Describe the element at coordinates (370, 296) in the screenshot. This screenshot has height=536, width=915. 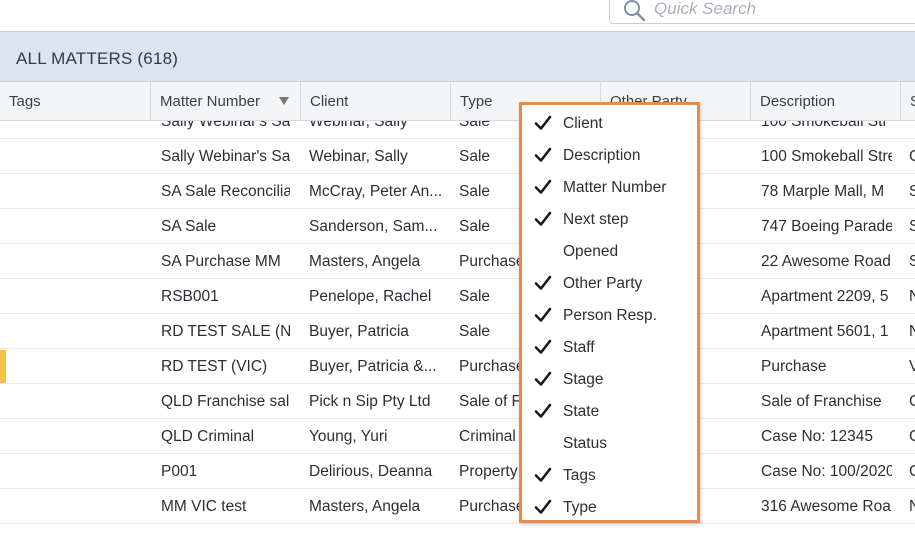
I see `client-cell: Penelope, Rachel` at that location.